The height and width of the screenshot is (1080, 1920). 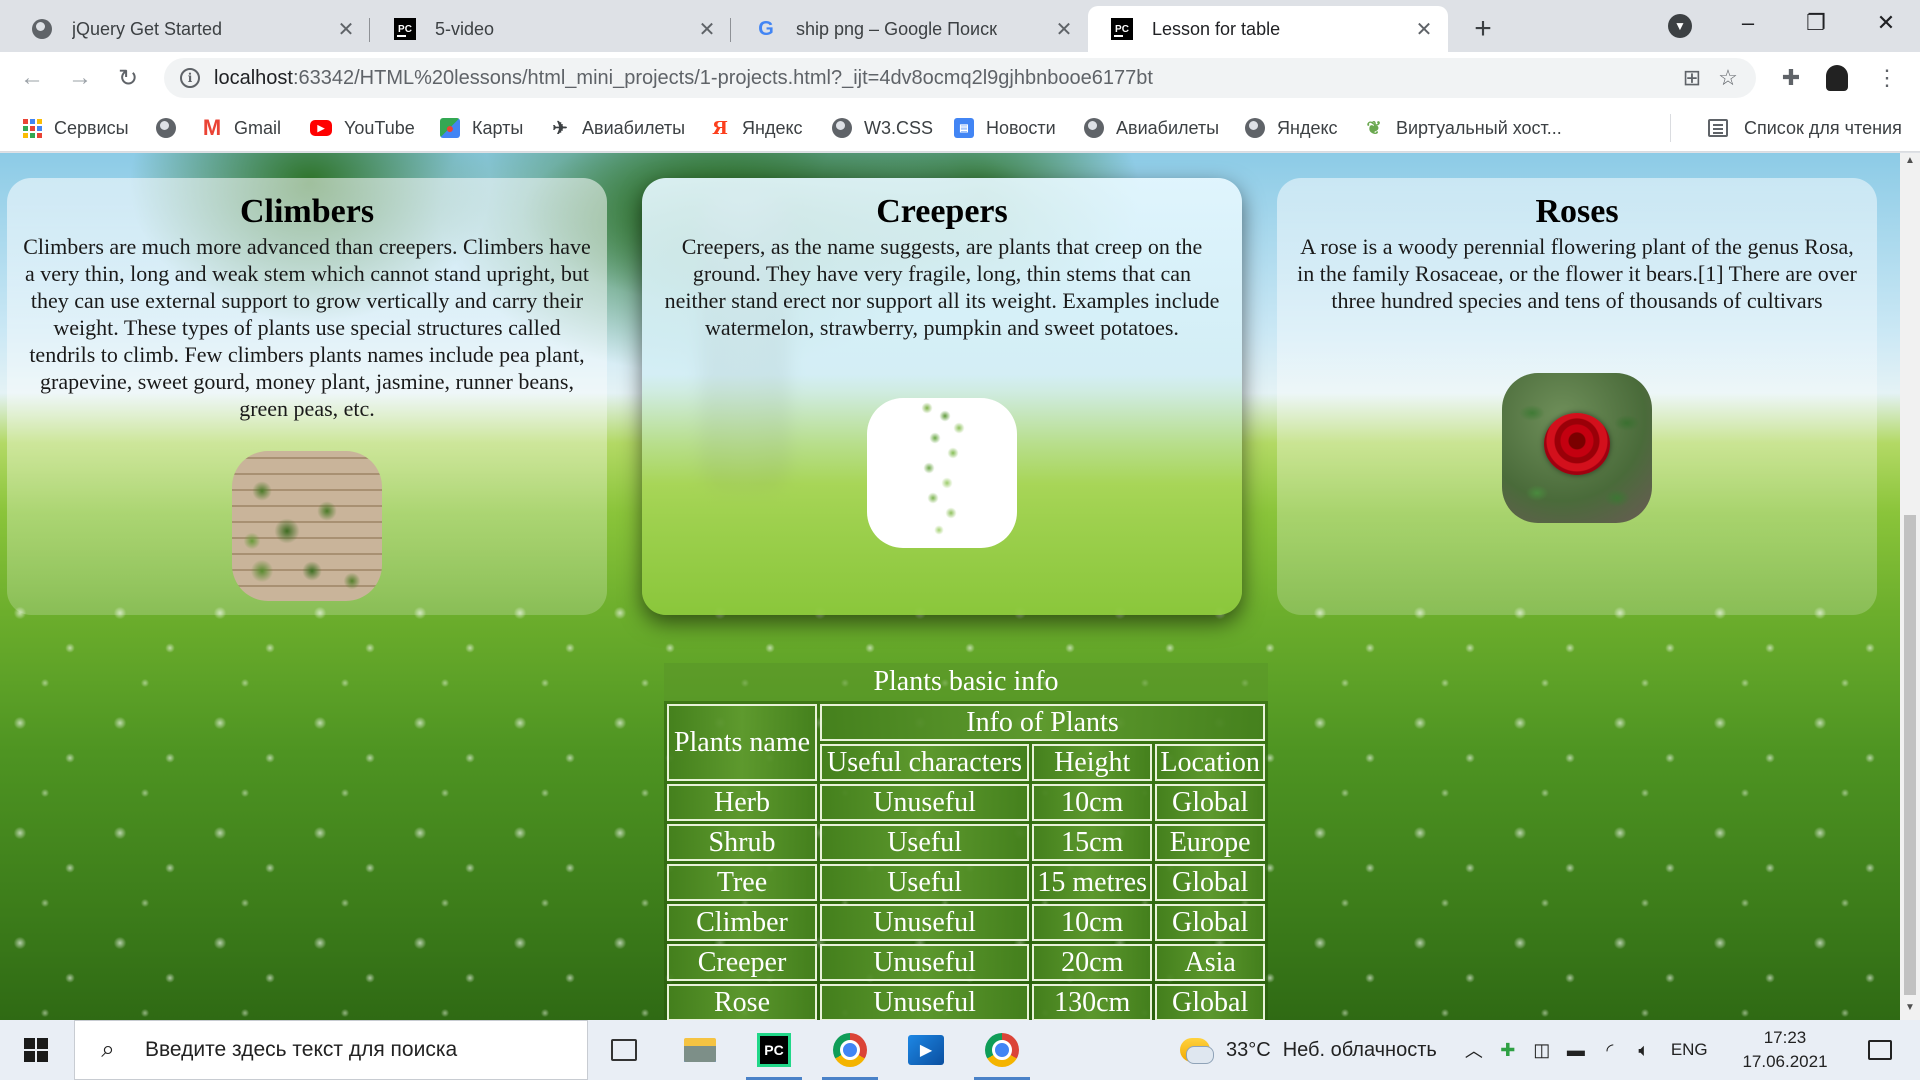 I want to click on back-button: ←, so click(x=32, y=78).